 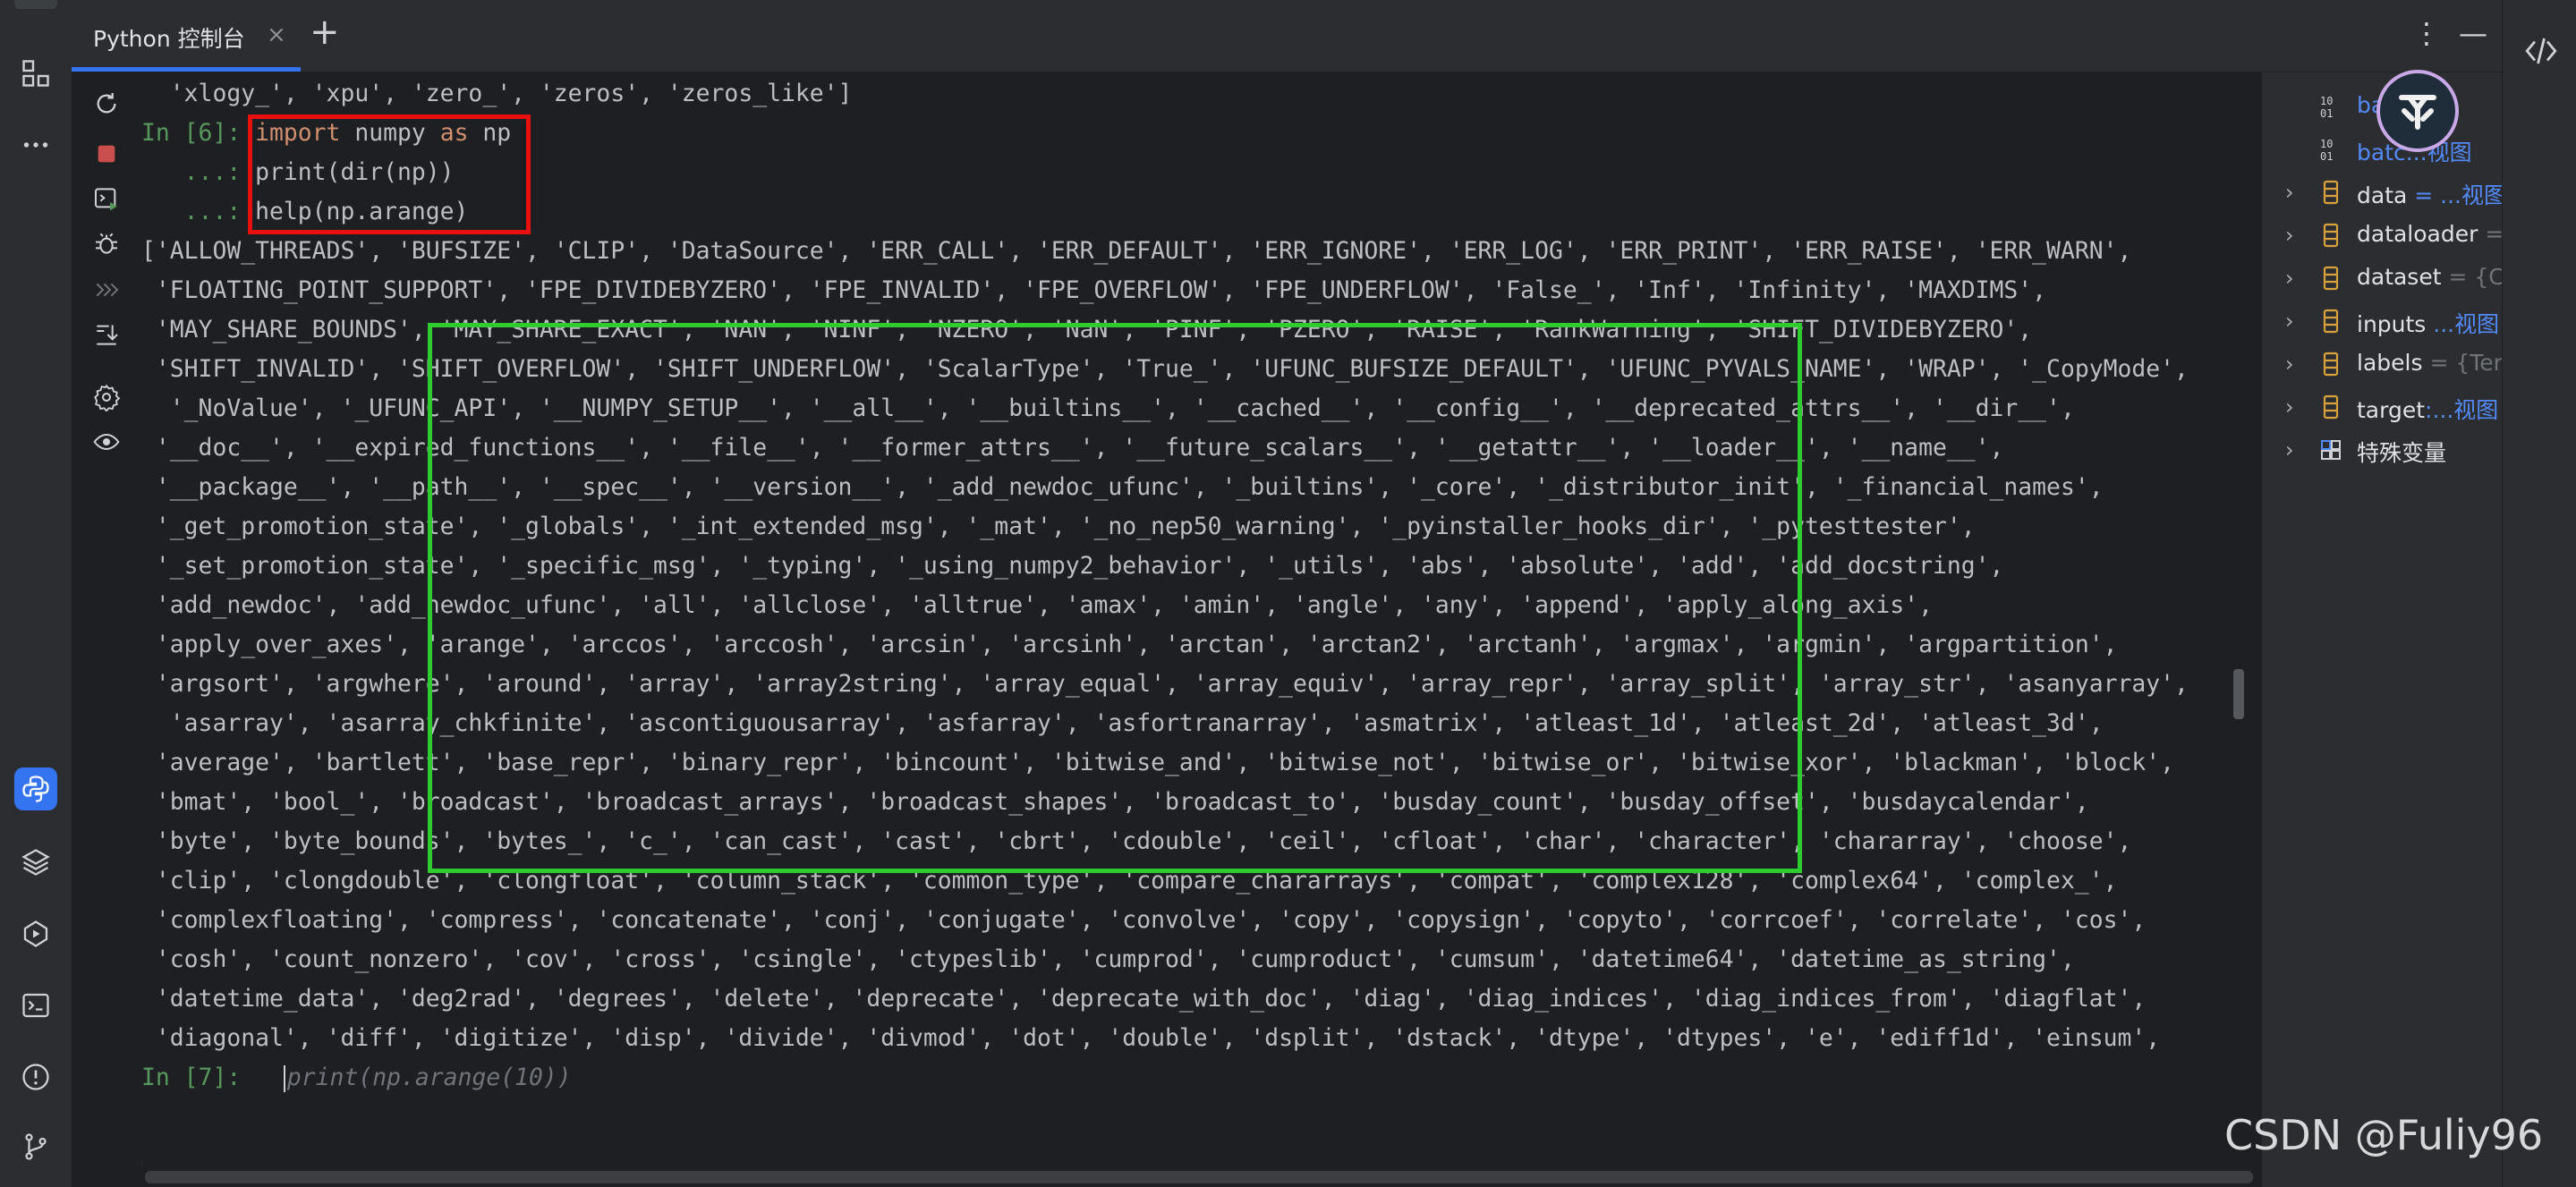 What do you see at coordinates (2402, 453) in the screenshot?
I see `variable-name-text: 特殊变量` at bounding box center [2402, 453].